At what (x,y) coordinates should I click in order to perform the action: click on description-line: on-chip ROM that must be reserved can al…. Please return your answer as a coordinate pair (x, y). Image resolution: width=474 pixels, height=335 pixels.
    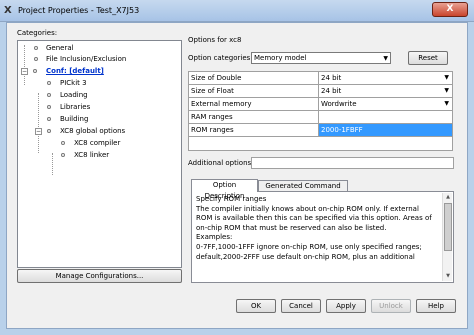
    Looking at the image, I should click on (291, 227).